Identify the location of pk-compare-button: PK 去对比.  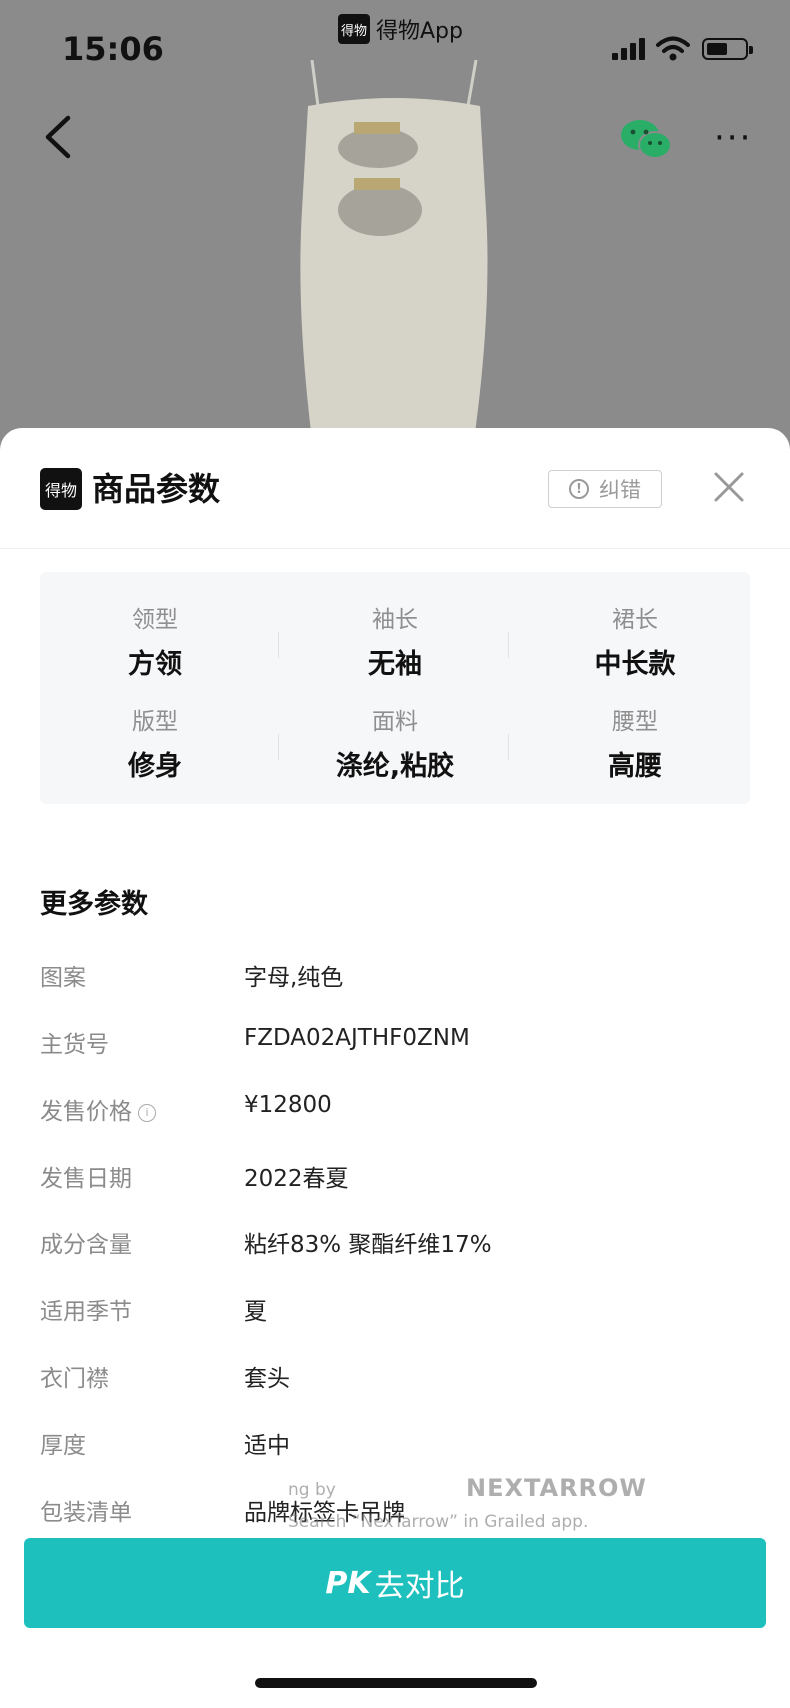
(395, 1583).